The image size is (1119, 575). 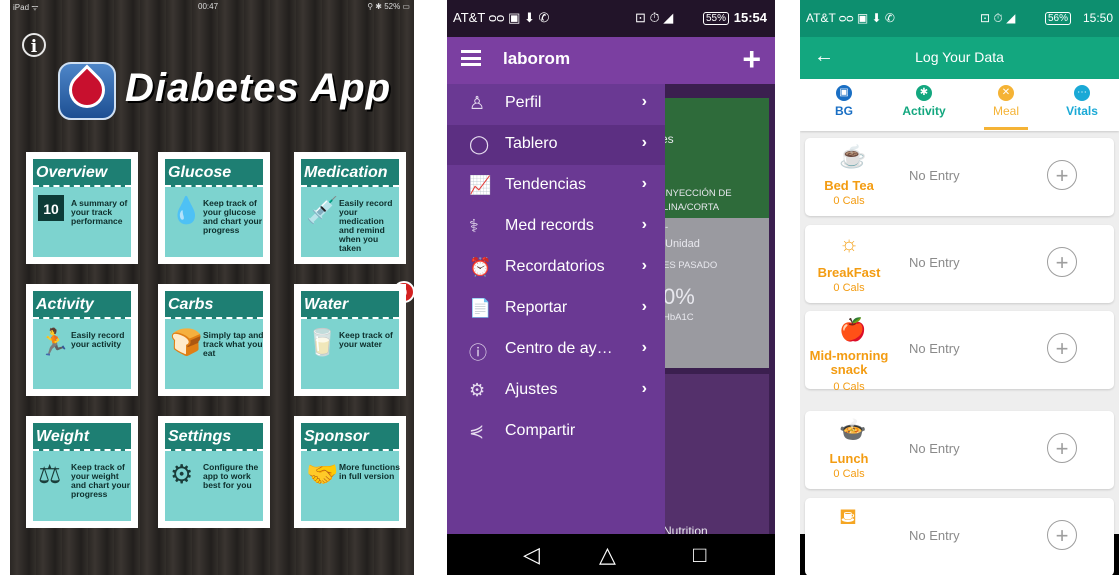 I want to click on tile-body: Sponsor 🤝 More functions in full version, so click(x=350, y=472).